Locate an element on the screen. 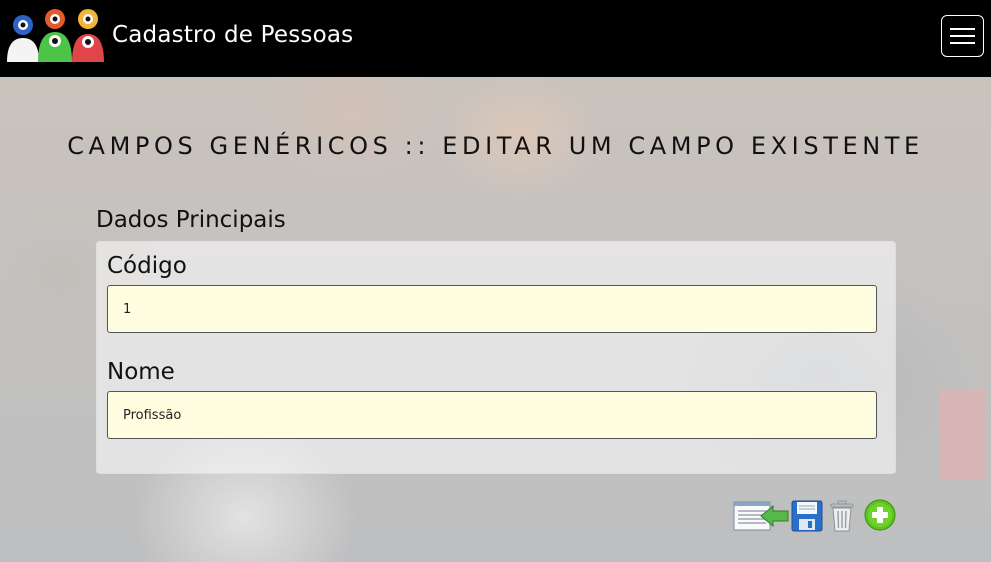  list-back-arrow-icon is located at coordinates (761, 516).